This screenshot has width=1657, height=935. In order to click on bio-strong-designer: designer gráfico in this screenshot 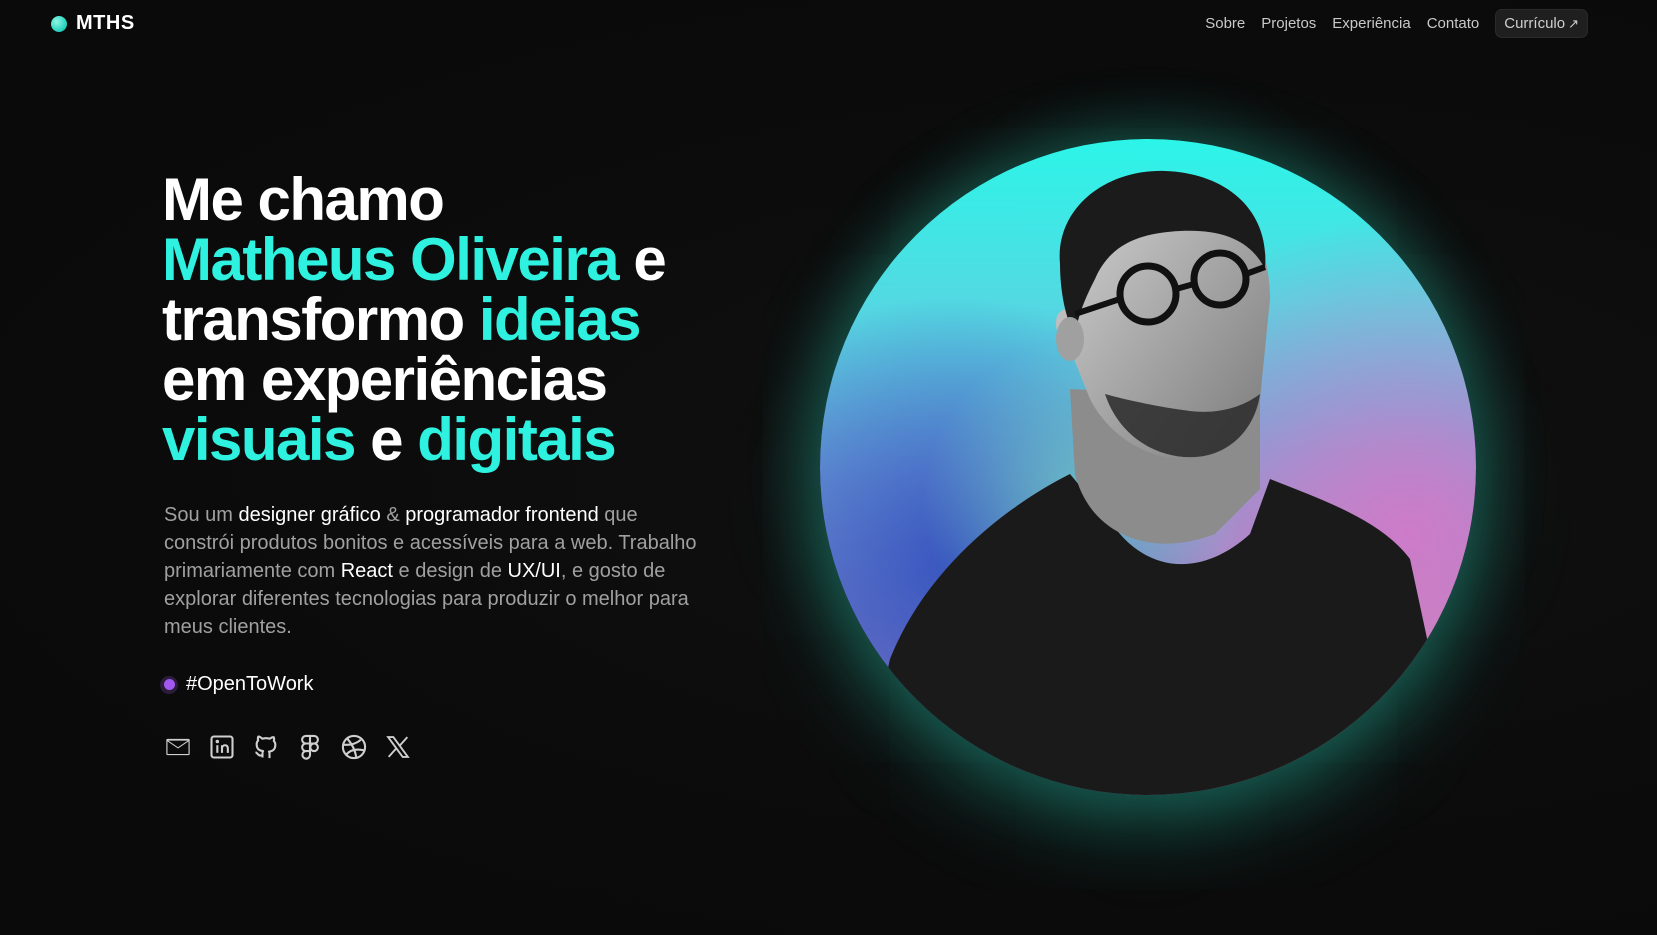, I will do `click(309, 515)`.